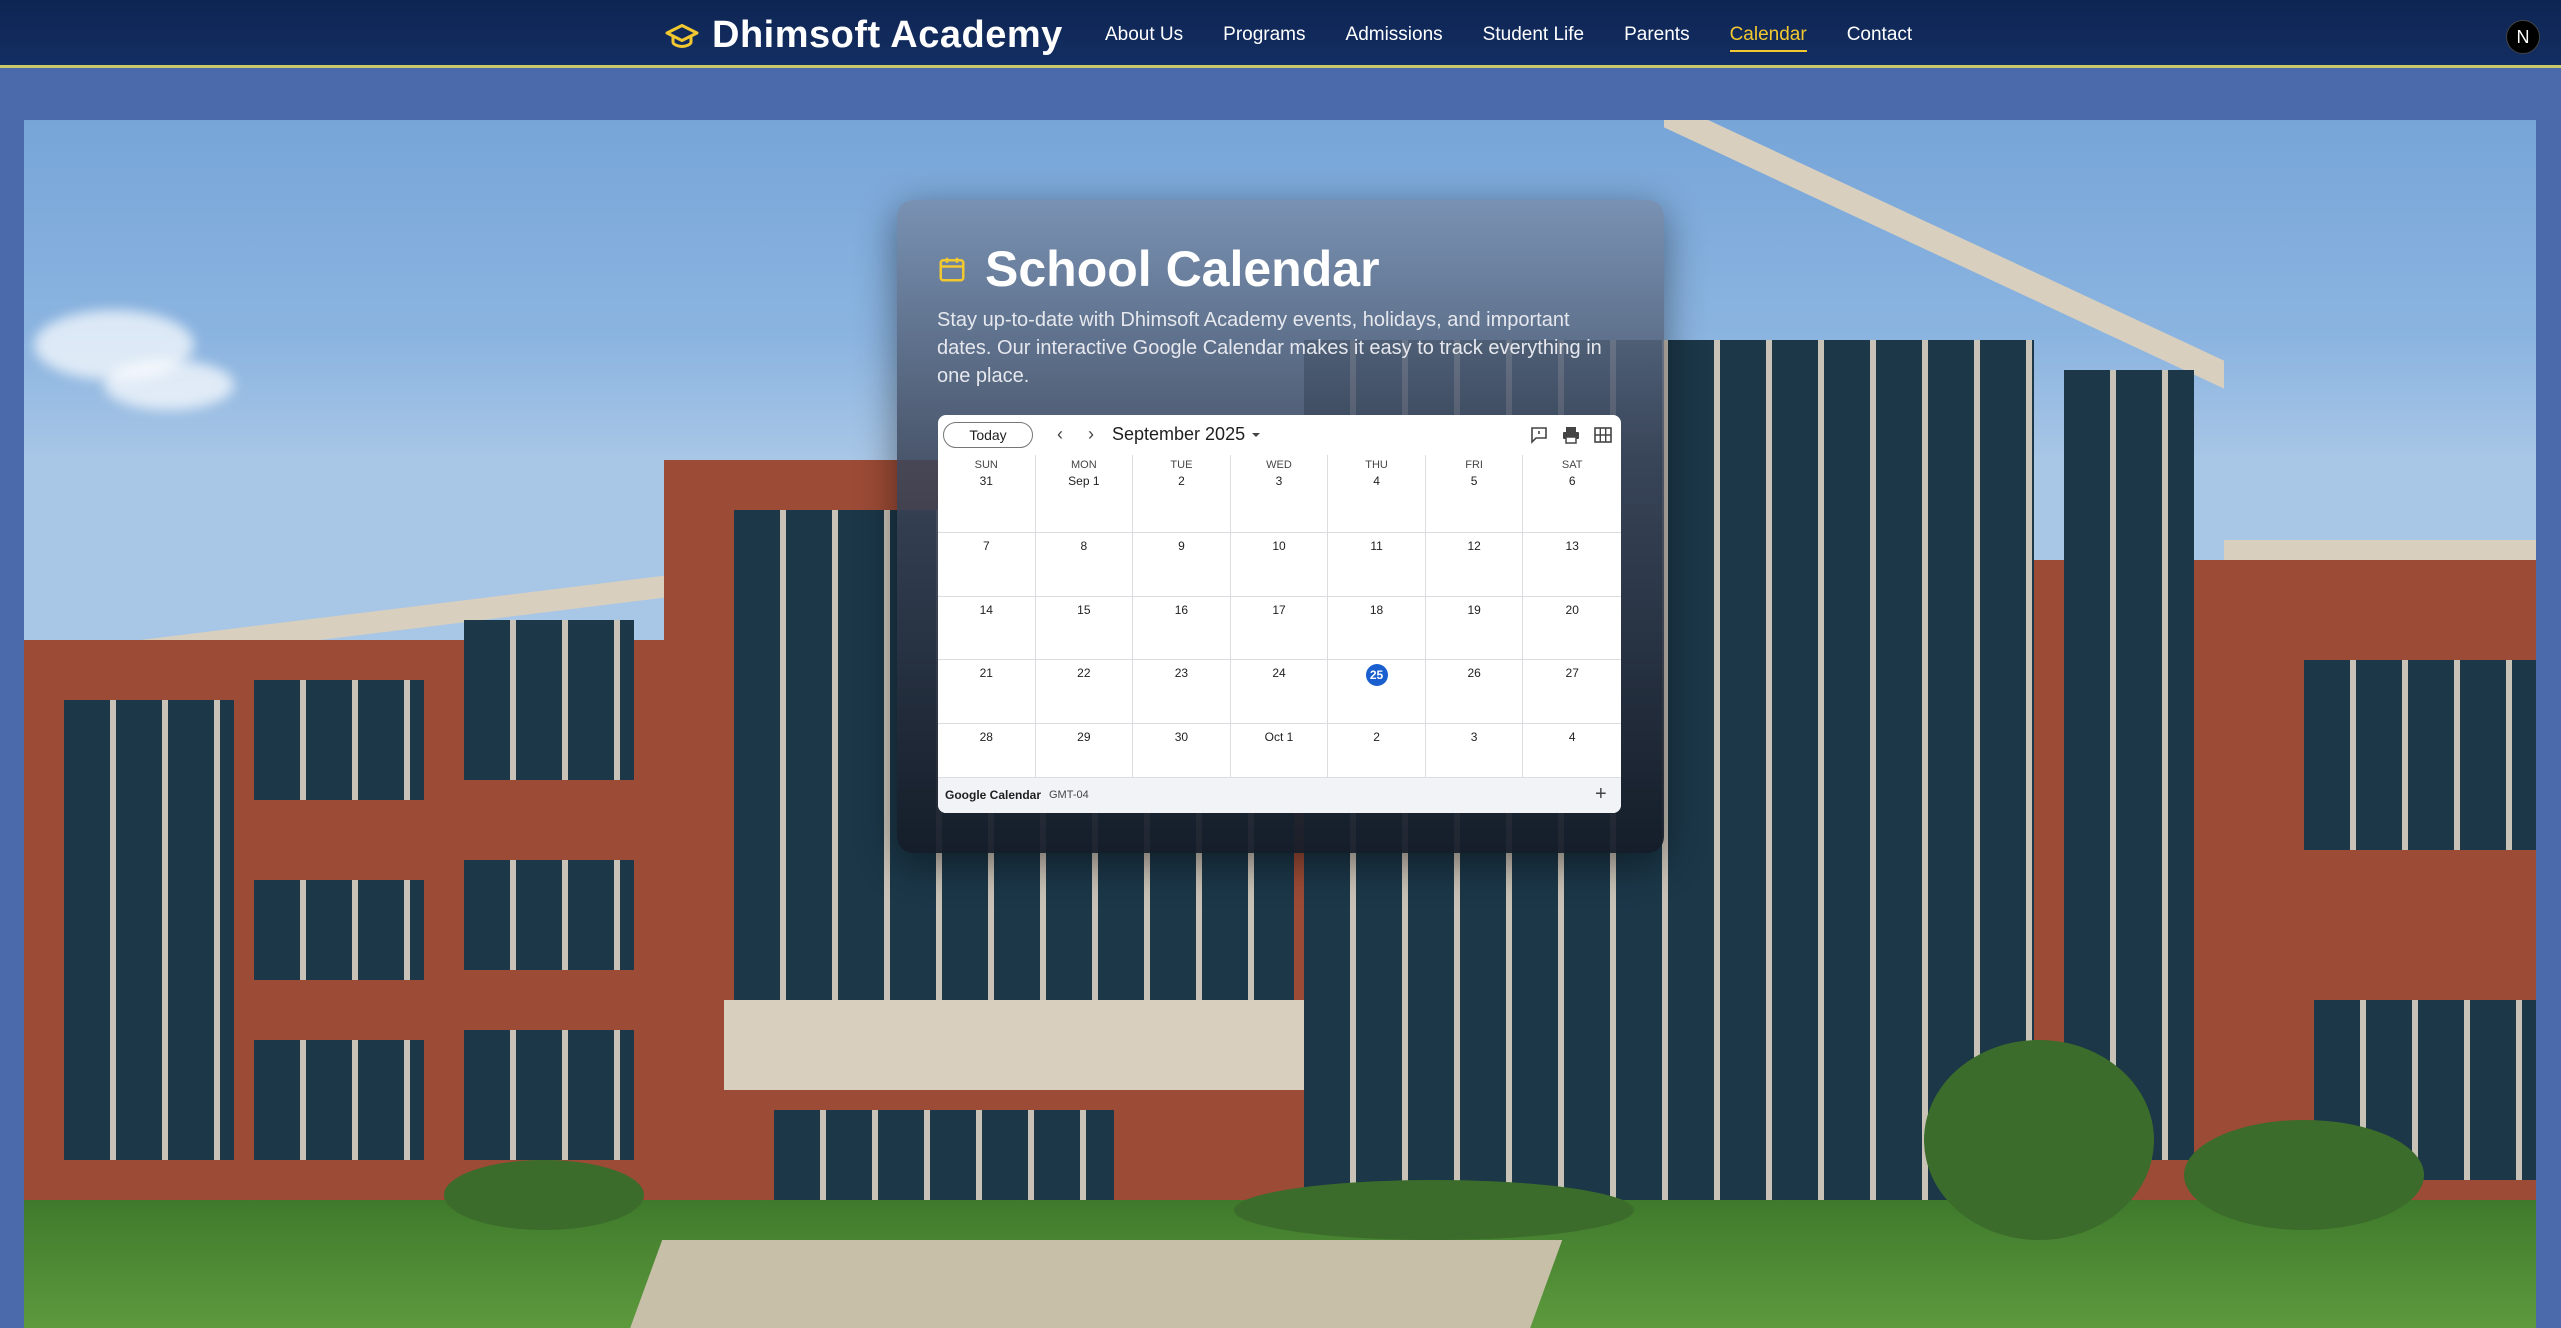  I want to click on day-cell: 25, so click(1377, 692).